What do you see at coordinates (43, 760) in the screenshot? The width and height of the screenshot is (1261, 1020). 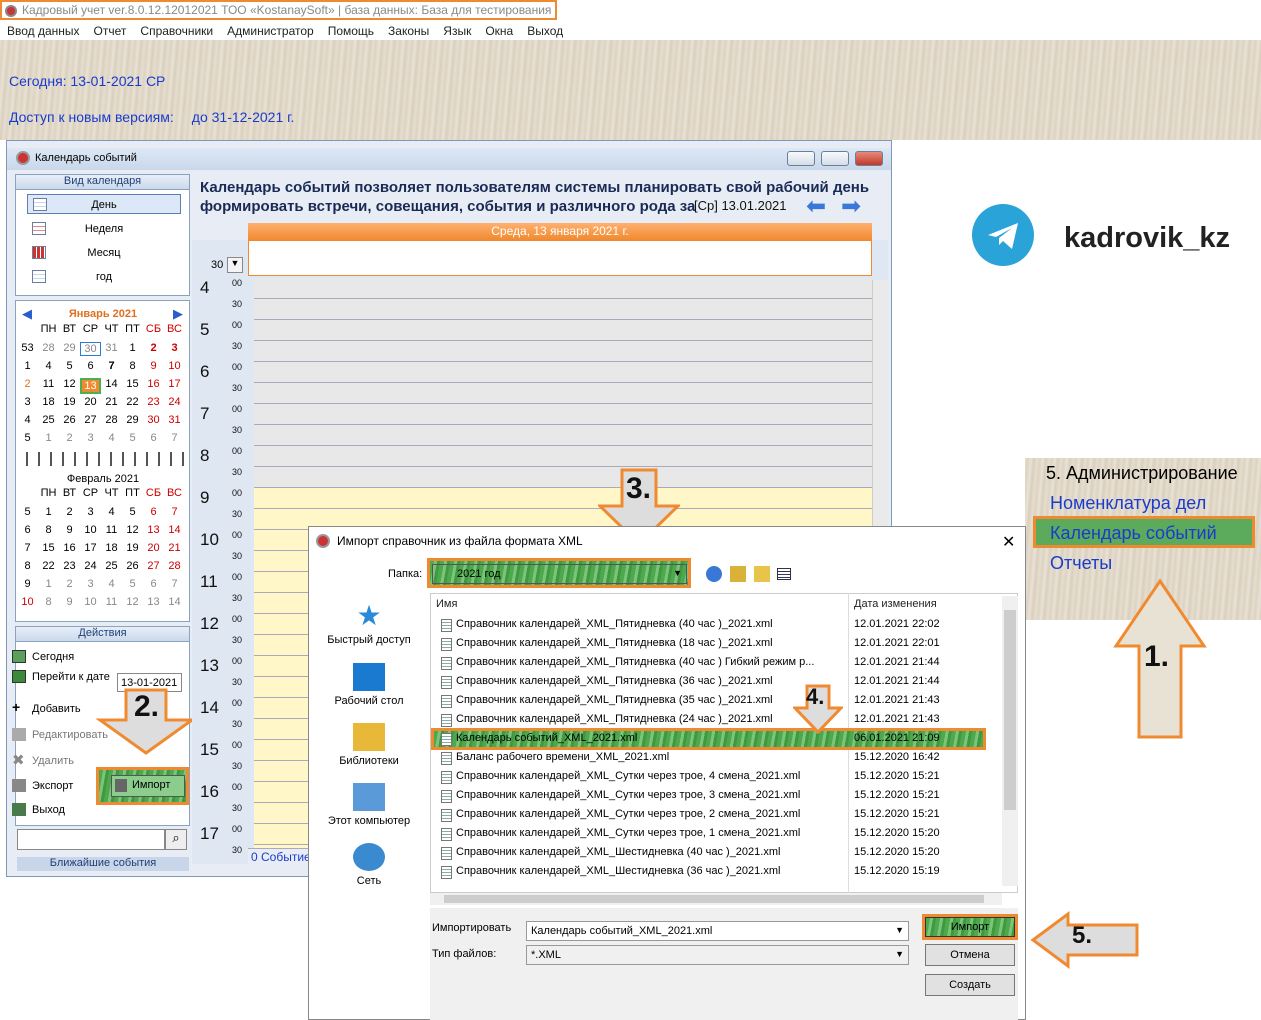 I see `action-delete: ✖ Удалить` at bounding box center [43, 760].